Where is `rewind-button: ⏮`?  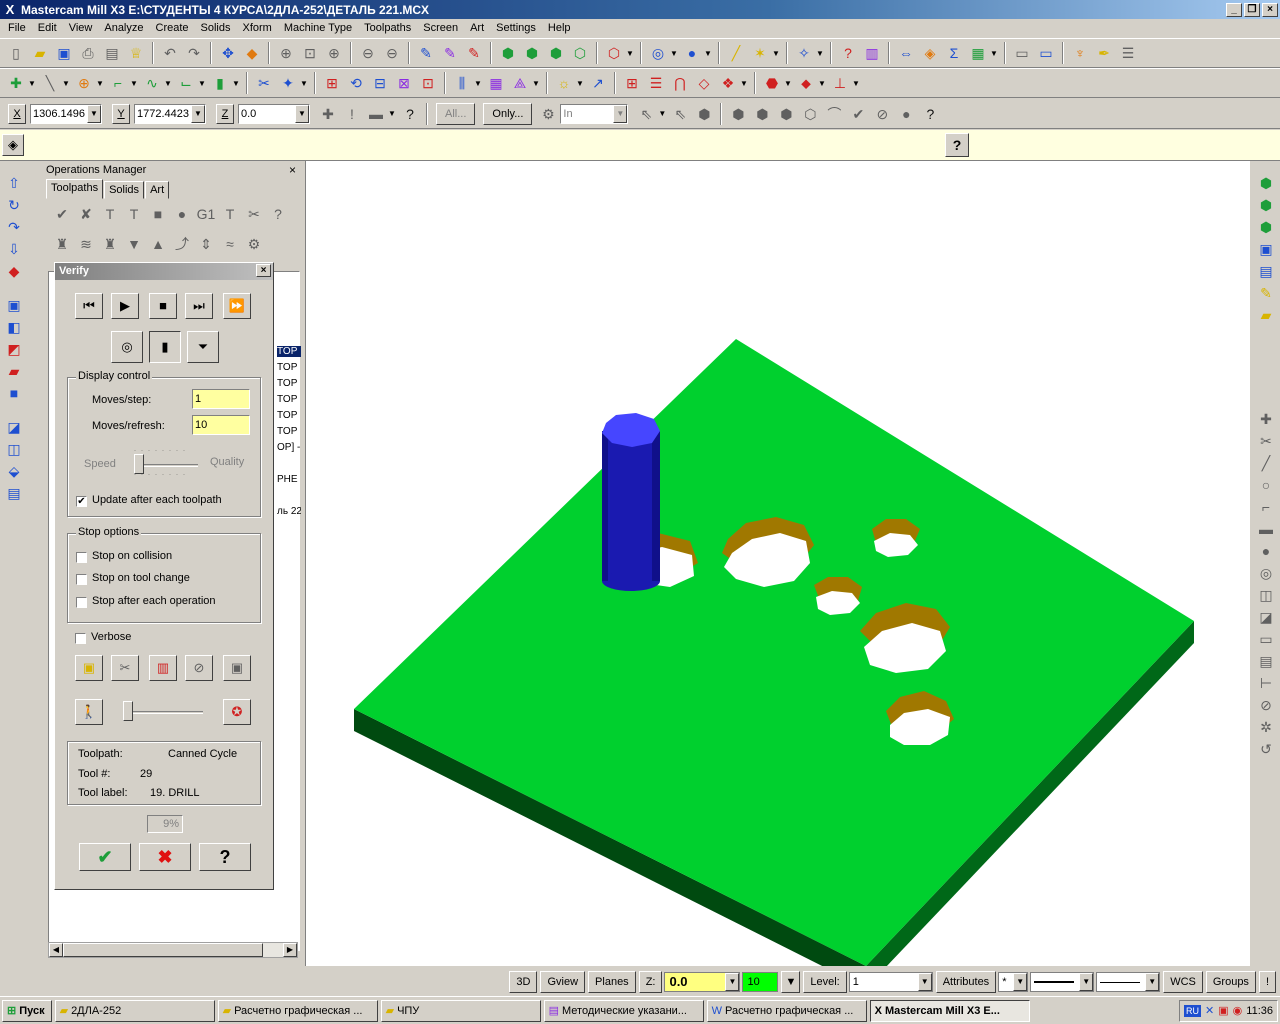 rewind-button: ⏮ is located at coordinates (89, 306).